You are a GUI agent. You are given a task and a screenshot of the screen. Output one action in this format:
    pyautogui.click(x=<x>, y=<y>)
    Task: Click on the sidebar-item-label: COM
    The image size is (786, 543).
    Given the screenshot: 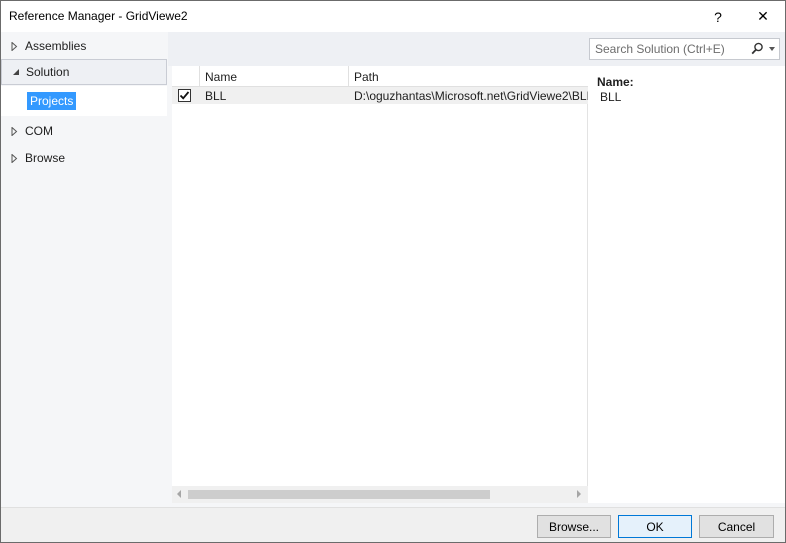 What is the action you would take?
    pyautogui.click(x=39, y=131)
    